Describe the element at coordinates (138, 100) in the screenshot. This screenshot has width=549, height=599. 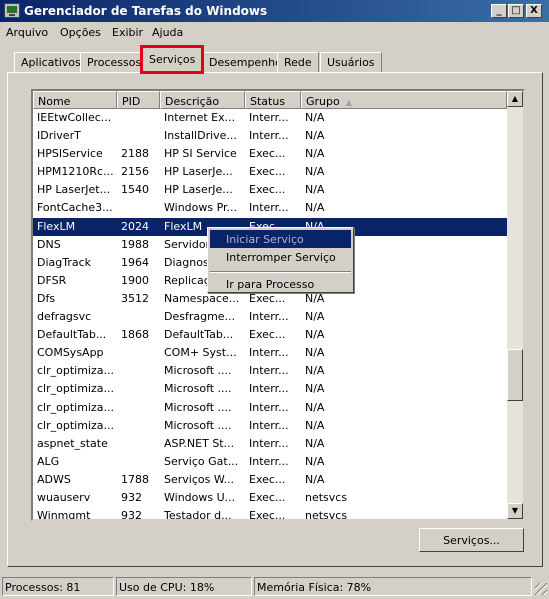
I see `column-header-pid: PID` at that location.